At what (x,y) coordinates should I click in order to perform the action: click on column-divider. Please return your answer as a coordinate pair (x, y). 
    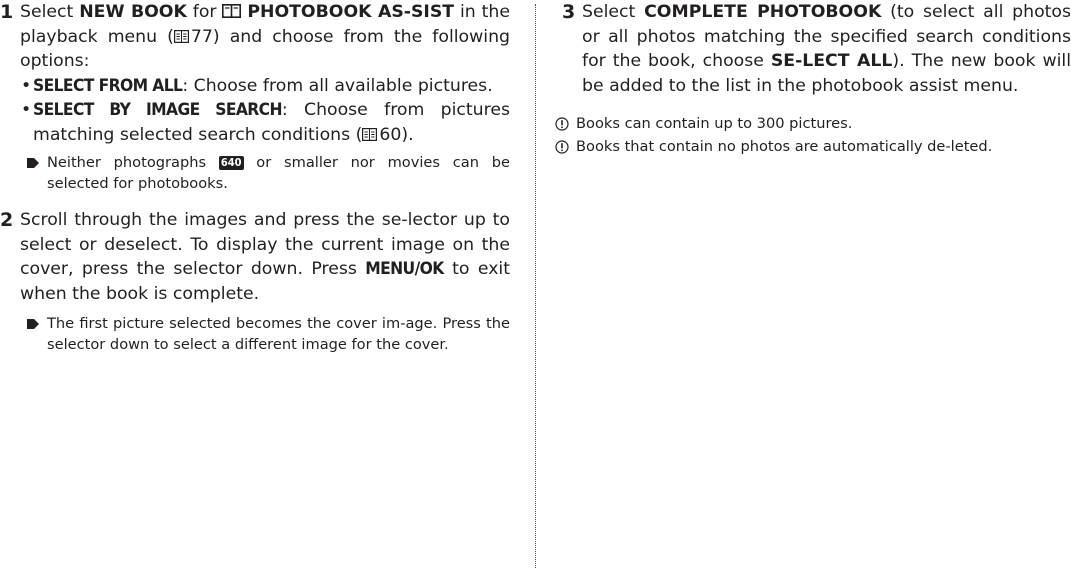
    Looking at the image, I should click on (535, 286).